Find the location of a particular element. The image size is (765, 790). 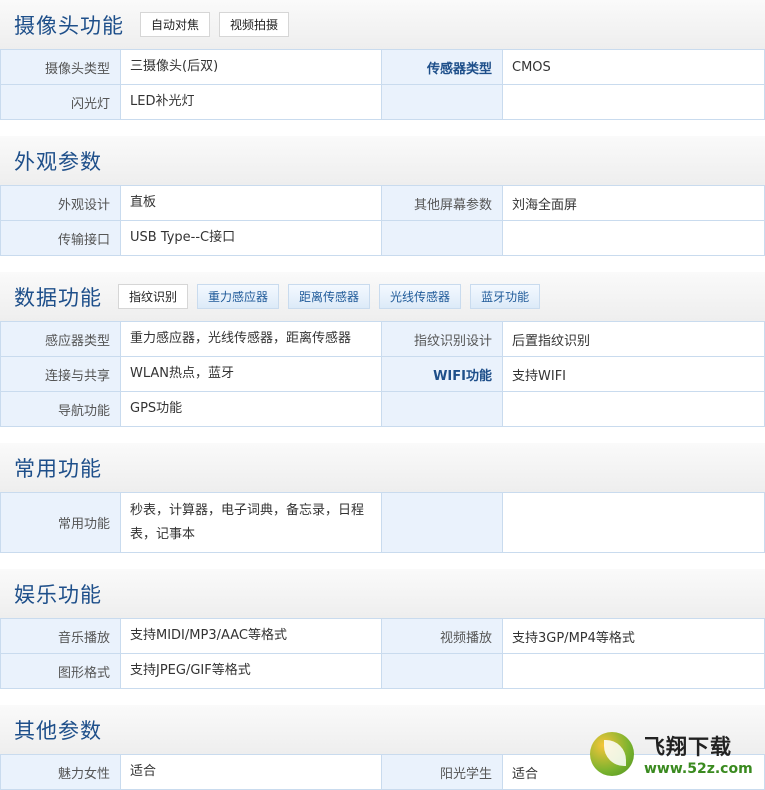

section-title: 其他参数 is located at coordinates (58, 730).